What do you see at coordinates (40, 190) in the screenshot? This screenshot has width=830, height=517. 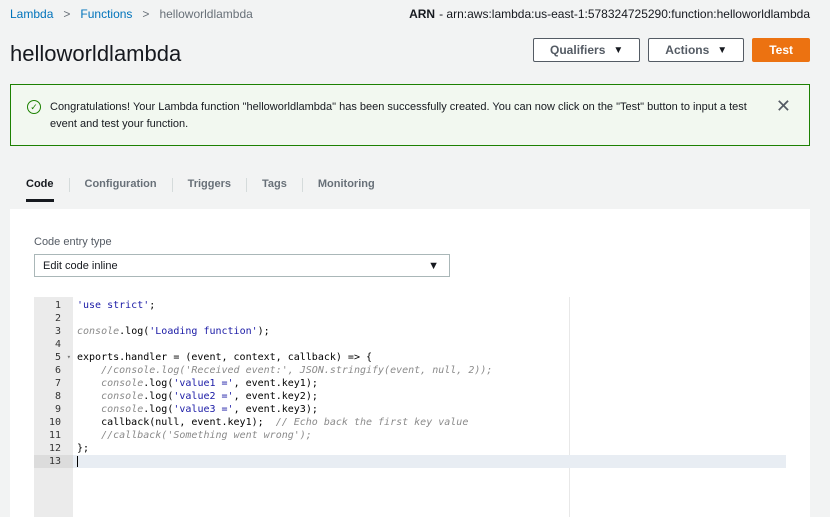 I see `tab-code: Code` at bounding box center [40, 190].